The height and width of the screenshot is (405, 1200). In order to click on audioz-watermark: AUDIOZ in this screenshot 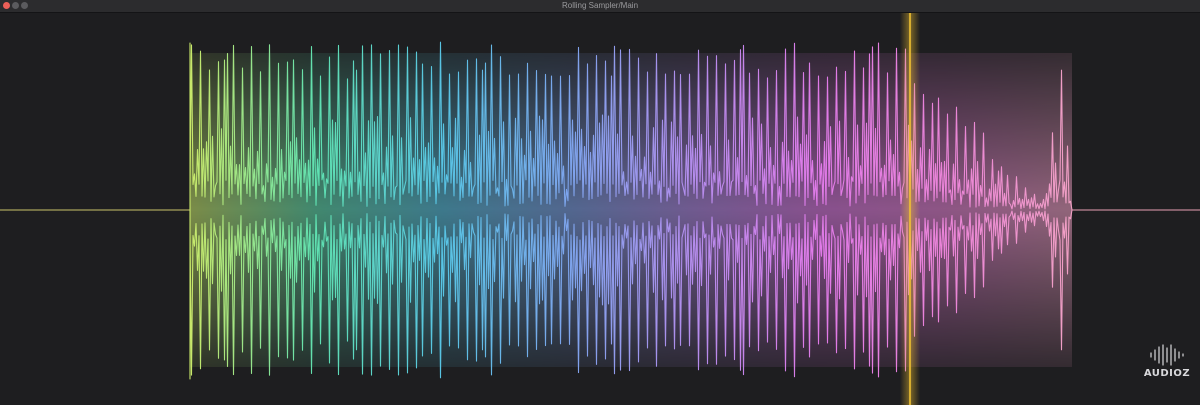, I will do `click(1167, 363)`.